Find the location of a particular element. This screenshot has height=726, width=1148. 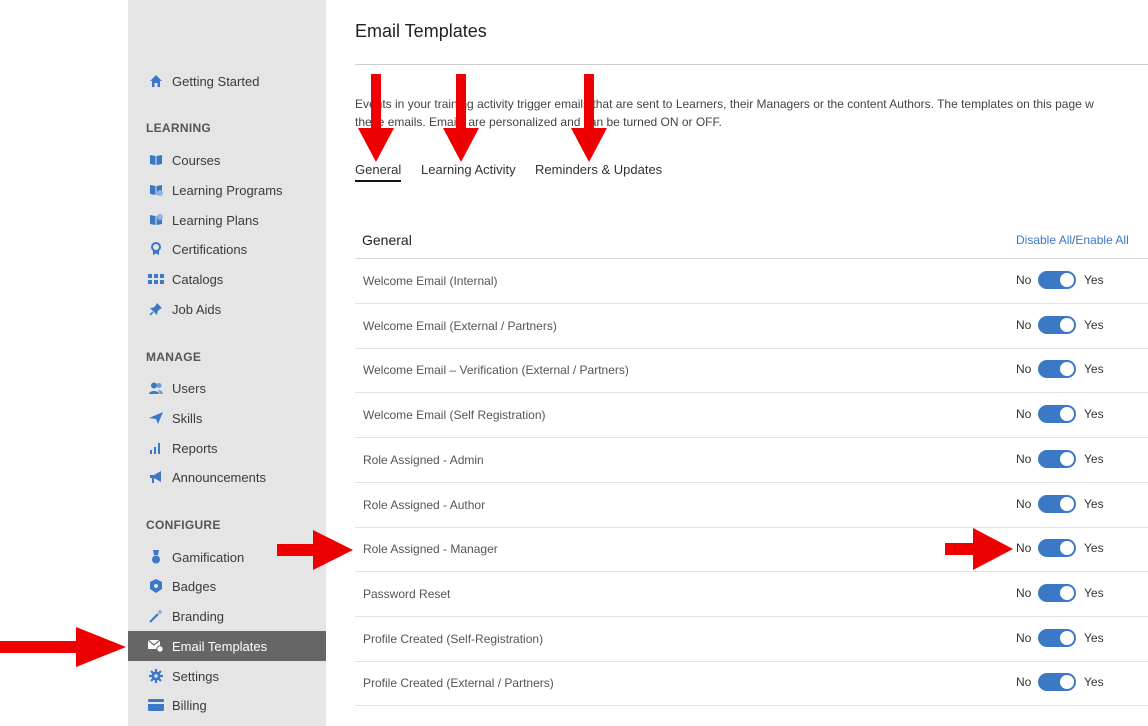

megaphone-icon is located at coordinates (156, 477).